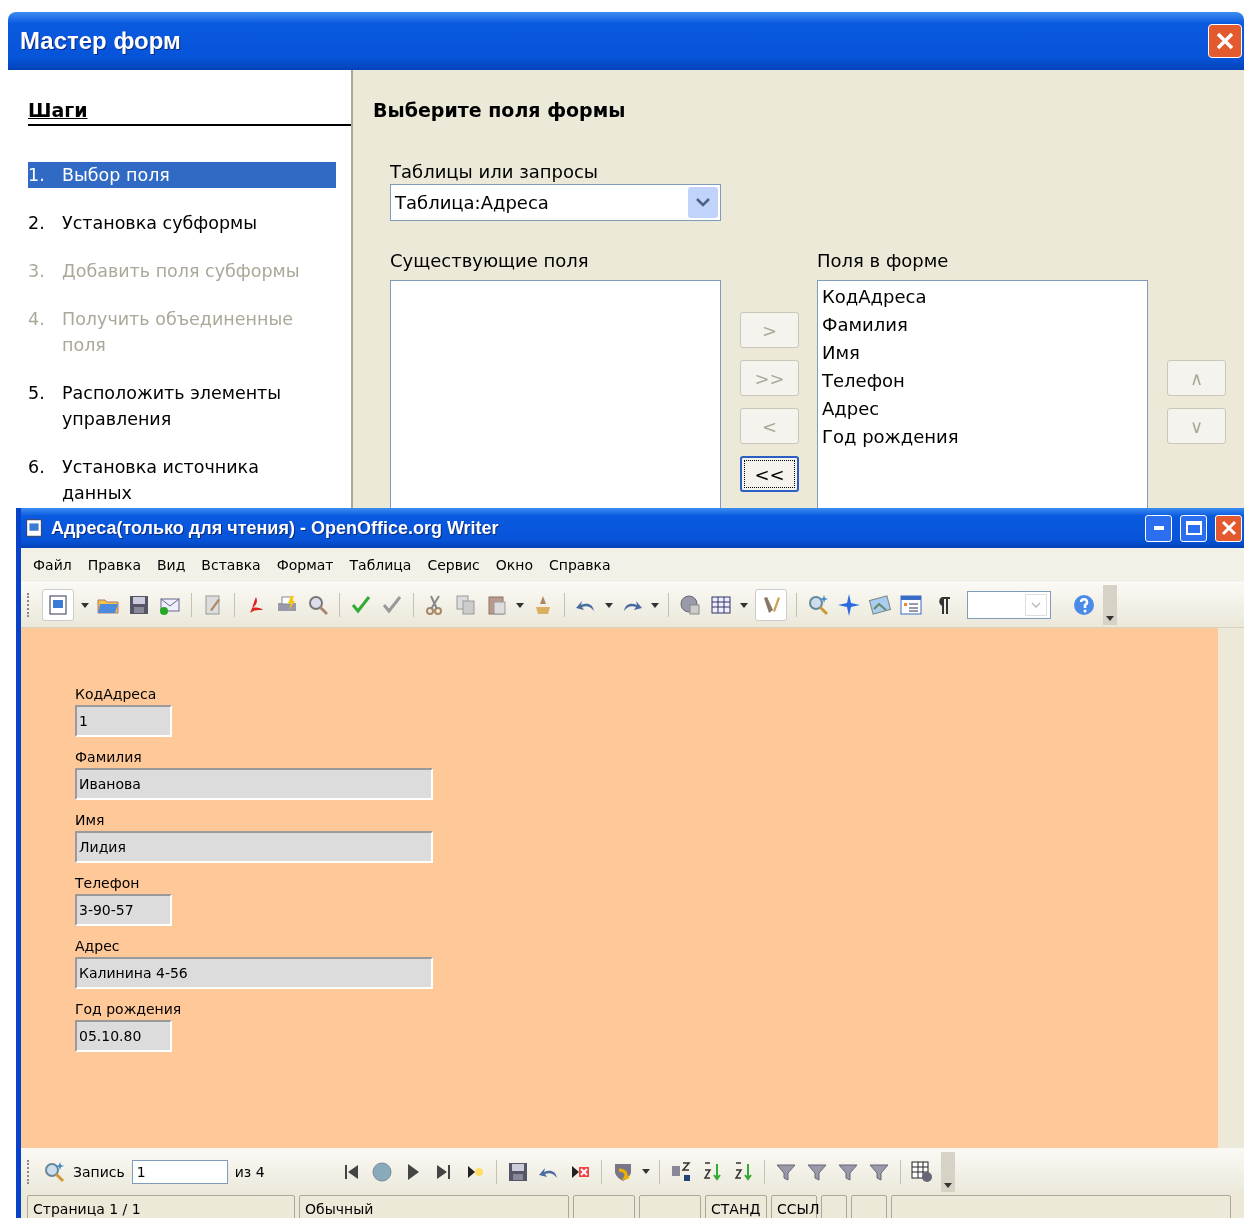 Image resolution: width=1244 pixels, height=1218 pixels. I want to click on table-select: Таблица:Адреса, so click(555, 202).